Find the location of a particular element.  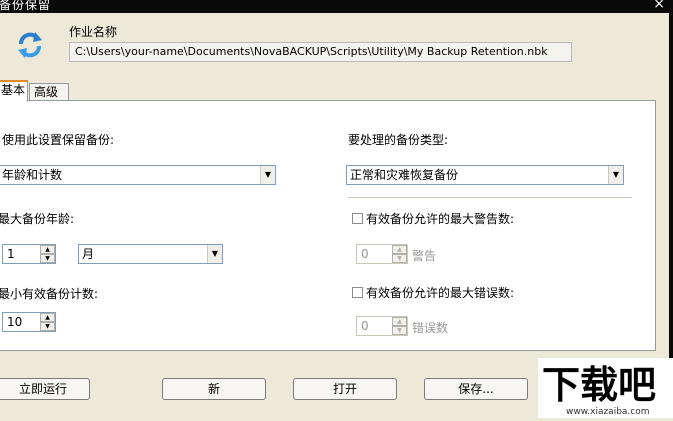

max-errors-checkbox is located at coordinates (357, 292).